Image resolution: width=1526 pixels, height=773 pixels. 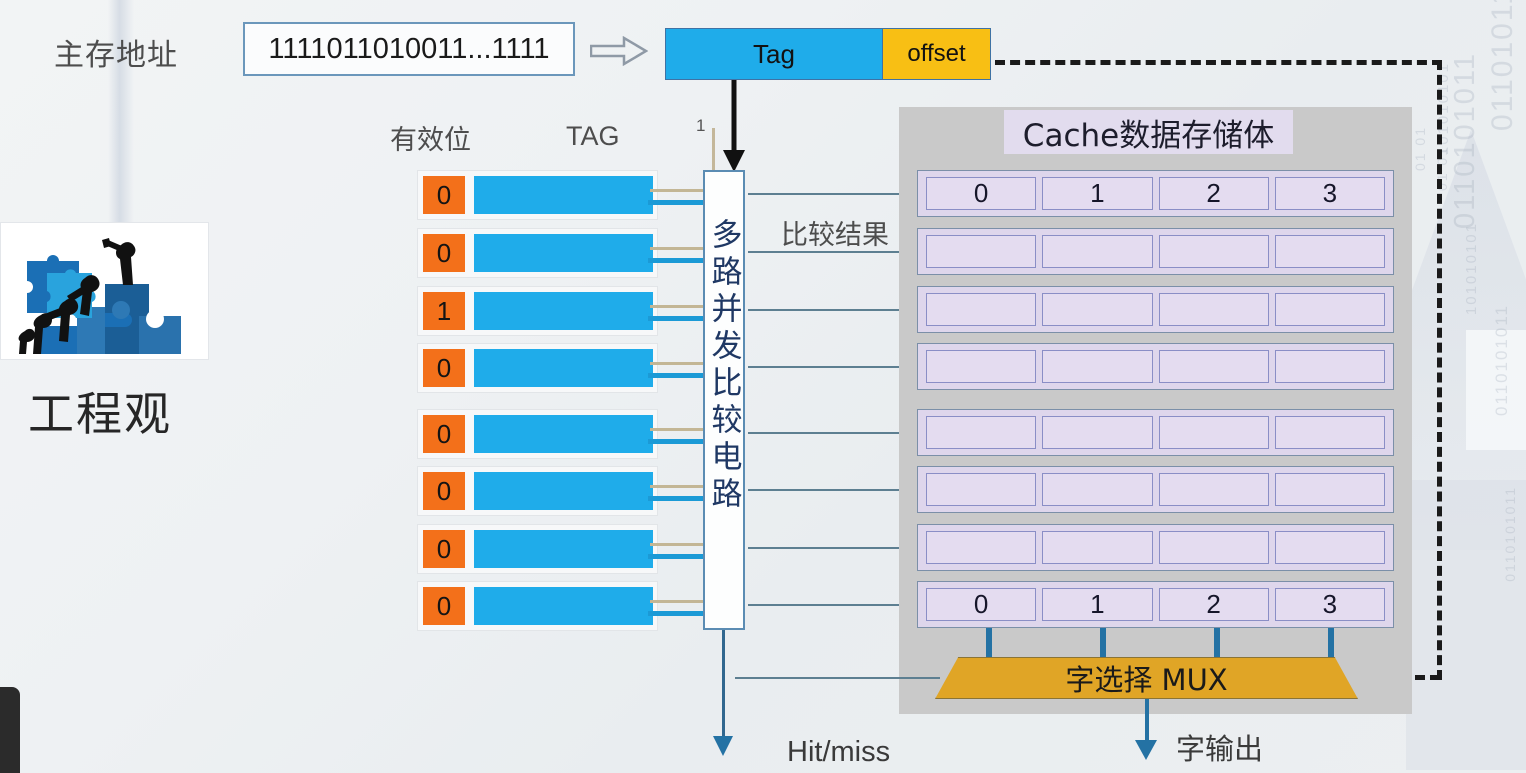 What do you see at coordinates (100, 414) in the screenshot?
I see `logo-caption: 工程观` at bounding box center [100, 414].